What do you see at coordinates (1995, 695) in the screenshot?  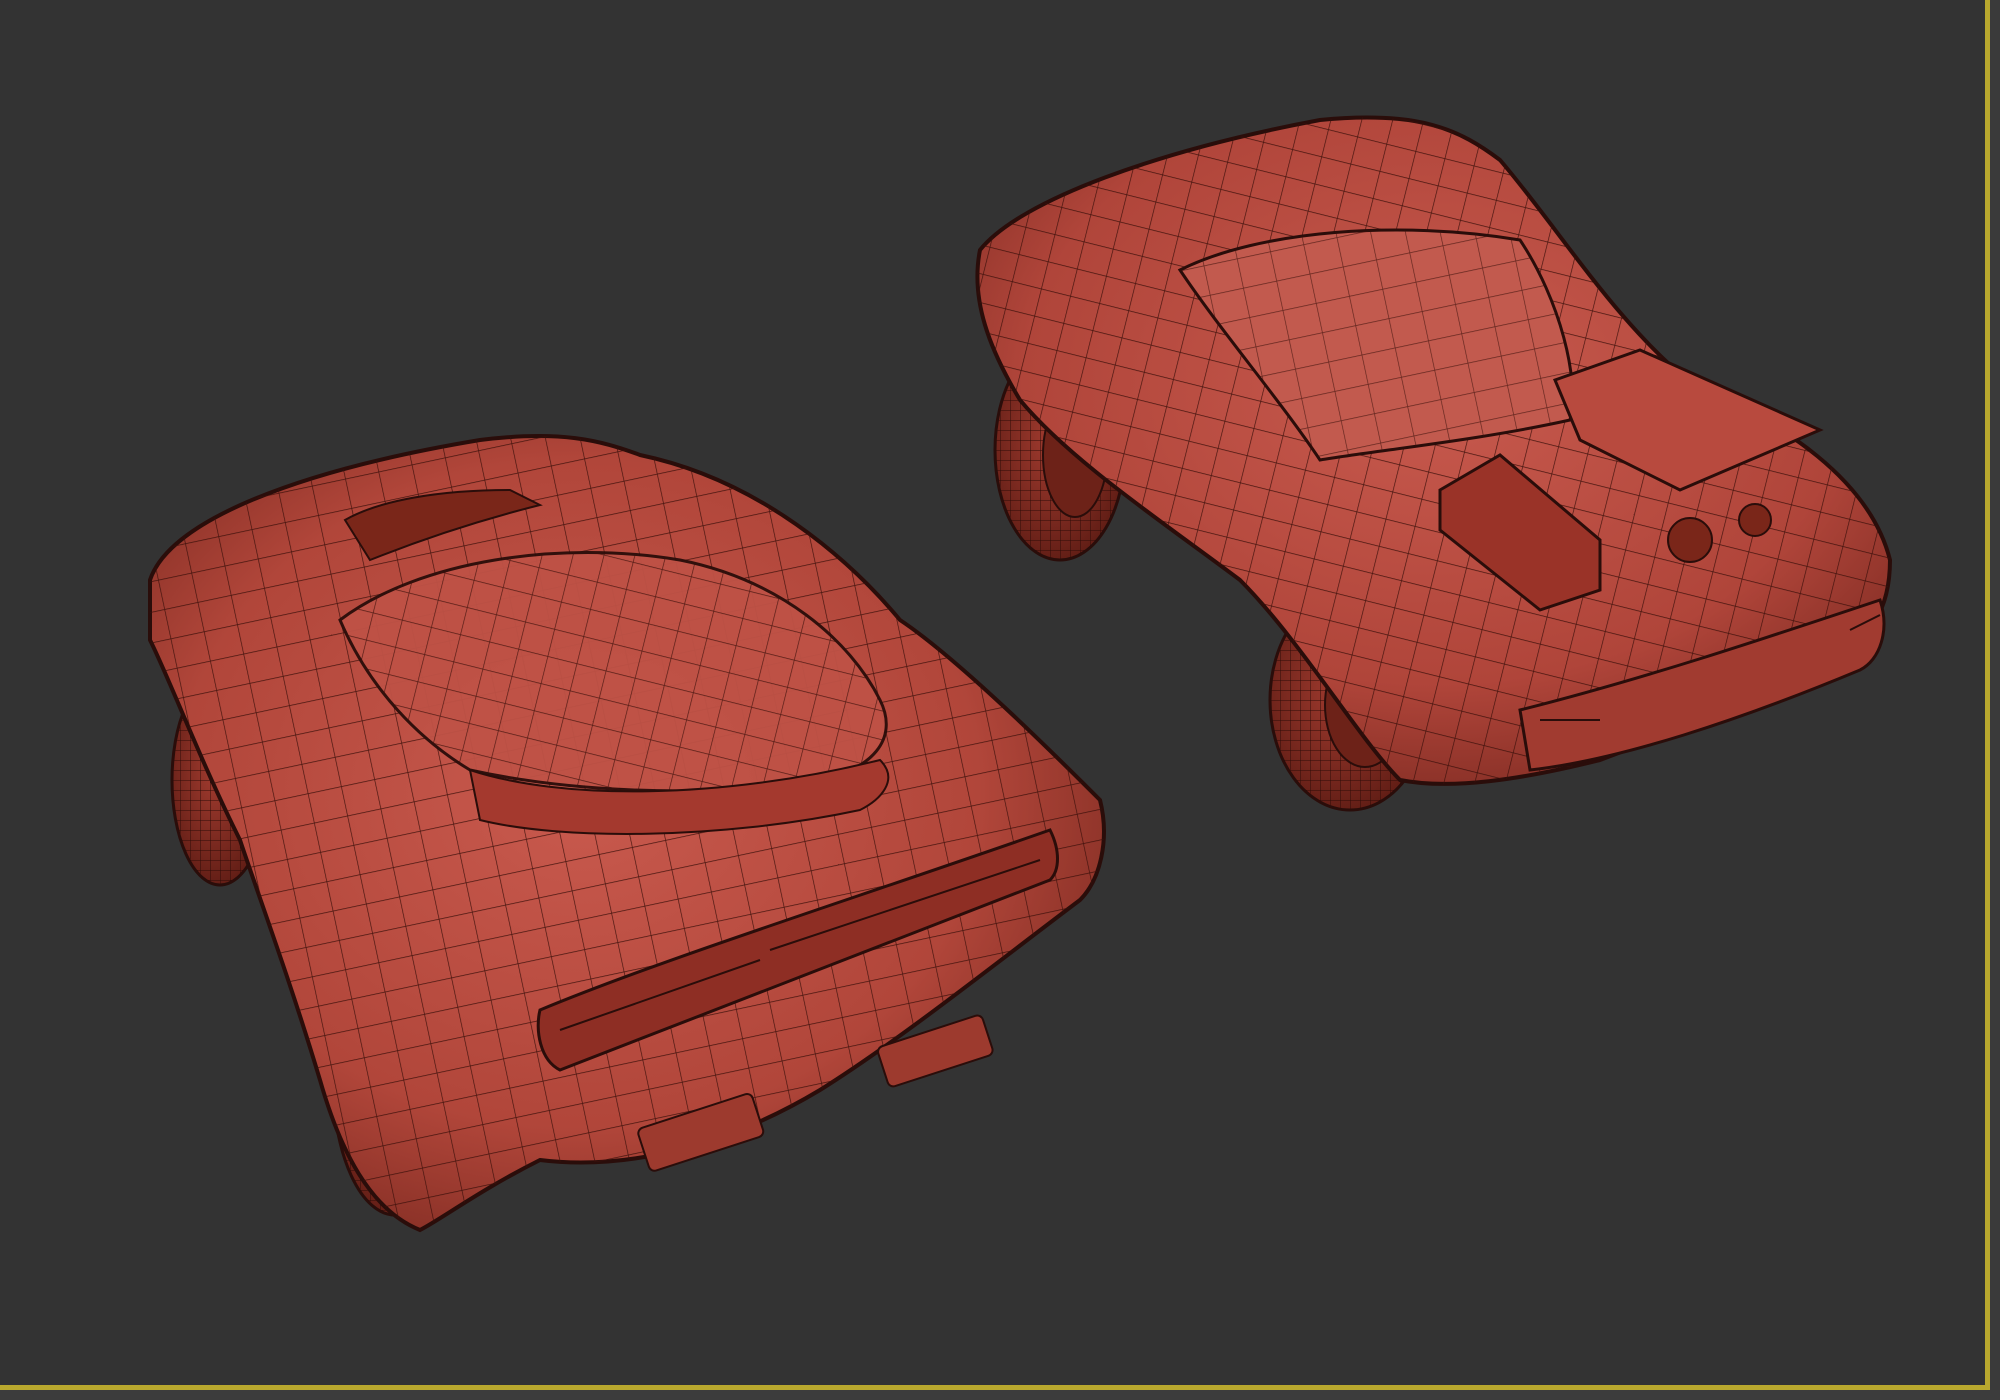 I see `viewport-right-edge` at bounding box center [1995, 695].